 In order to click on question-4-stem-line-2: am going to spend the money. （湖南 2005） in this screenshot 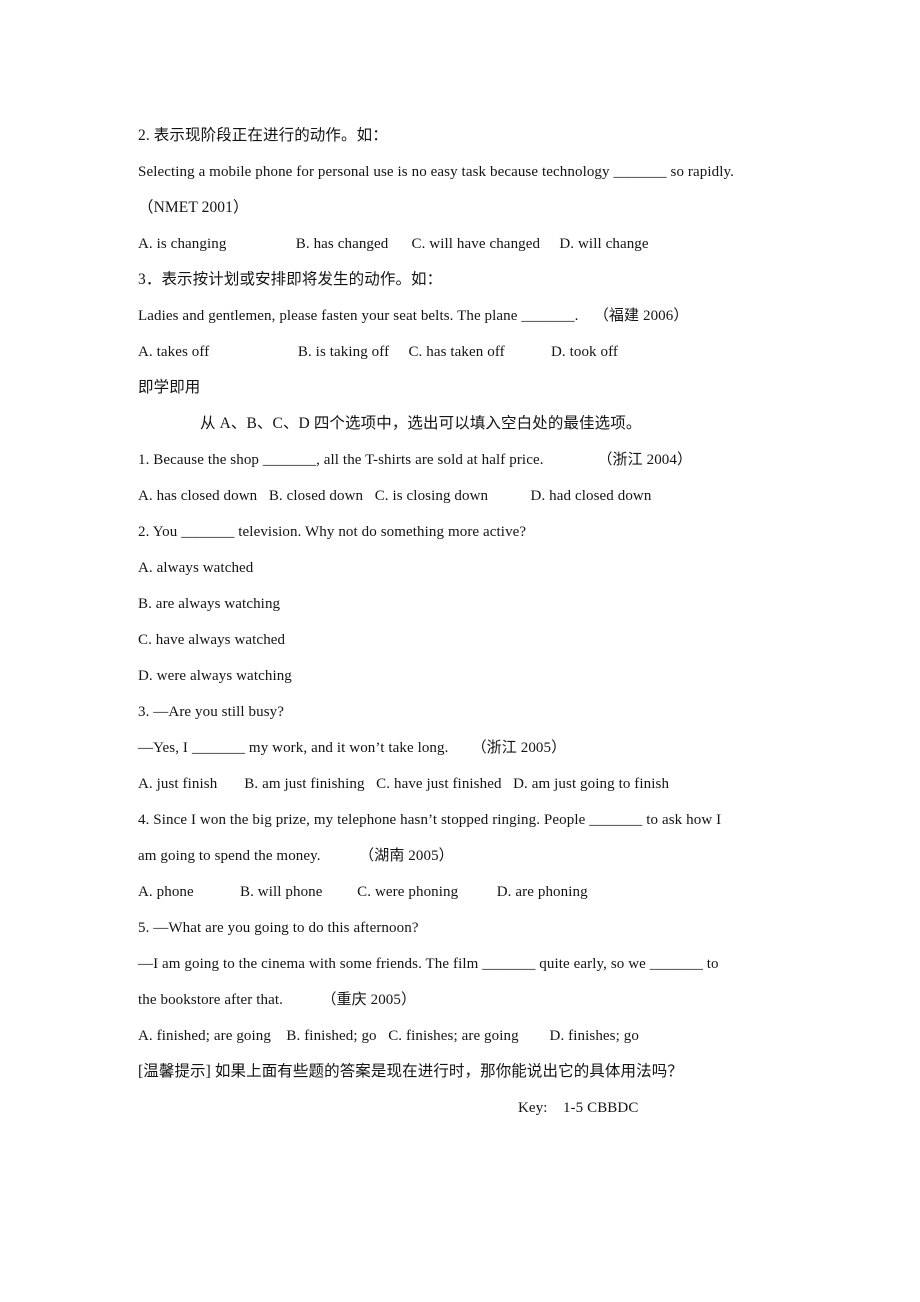, I will do `click(296, 856)`.